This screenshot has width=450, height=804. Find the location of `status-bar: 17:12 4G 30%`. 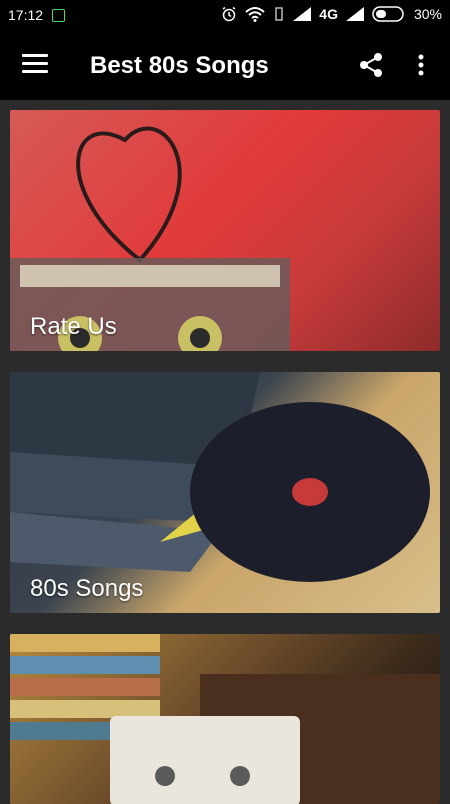

status-bar: 17:12 4G 30% is located at coordinates (225, 16).